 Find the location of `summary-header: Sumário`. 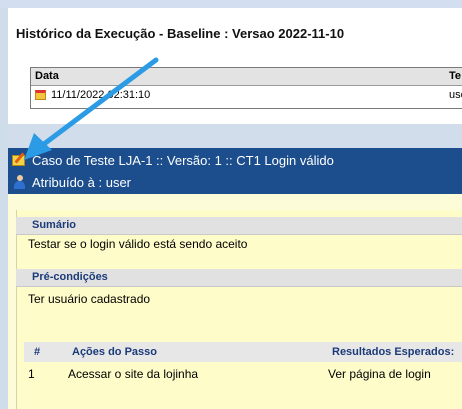

summary-header: Sumário is located at coordinates (239, 226).